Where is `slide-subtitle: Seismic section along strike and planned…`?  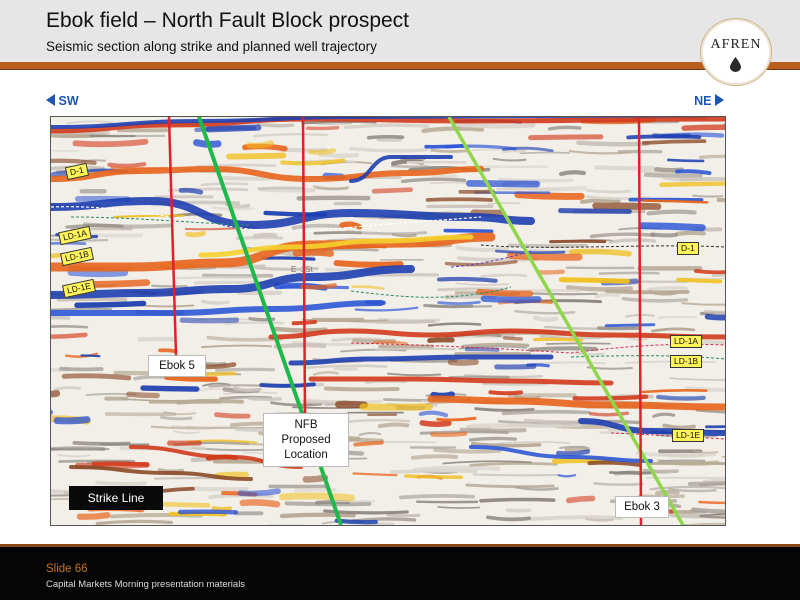
slide-subtitle: Seismic section along strike and planned… is located at coordinates (211, 46).